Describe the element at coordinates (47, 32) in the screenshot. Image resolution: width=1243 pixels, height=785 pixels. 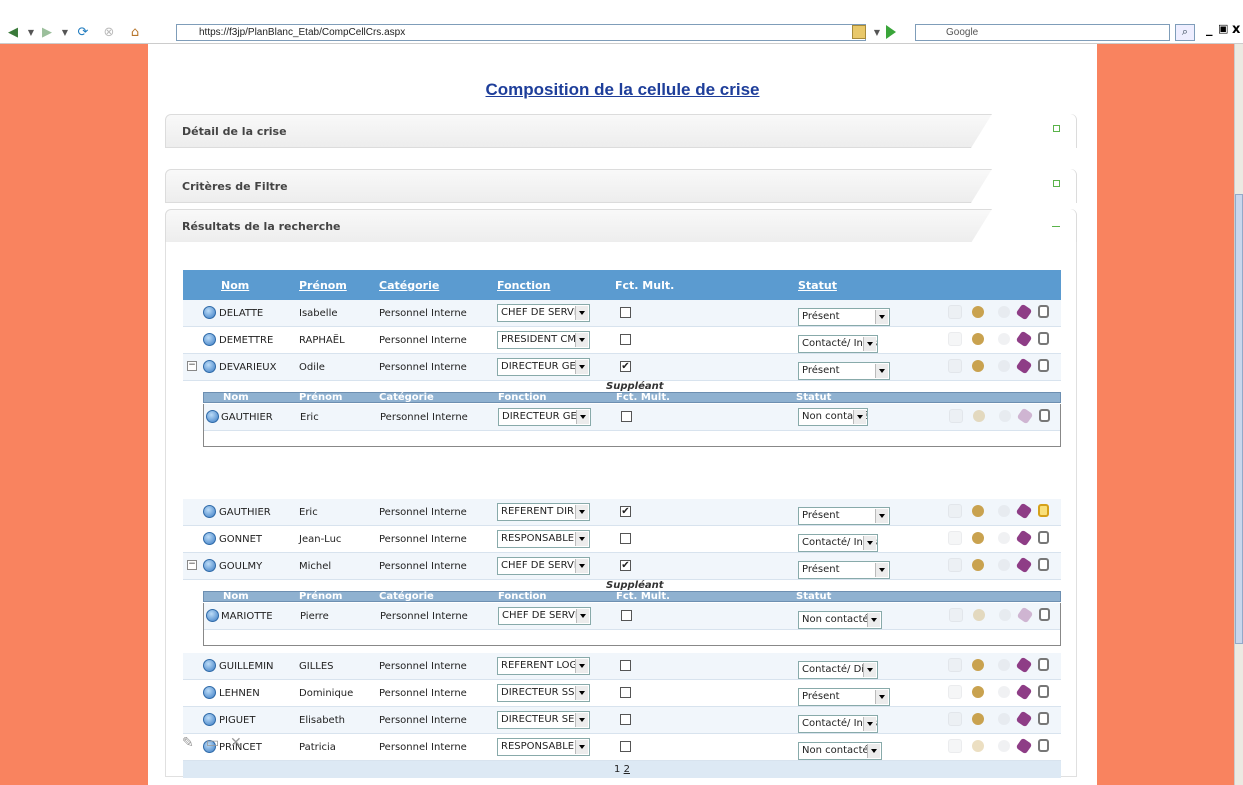
I see `forward-arrow-icon: ▶` at that location.